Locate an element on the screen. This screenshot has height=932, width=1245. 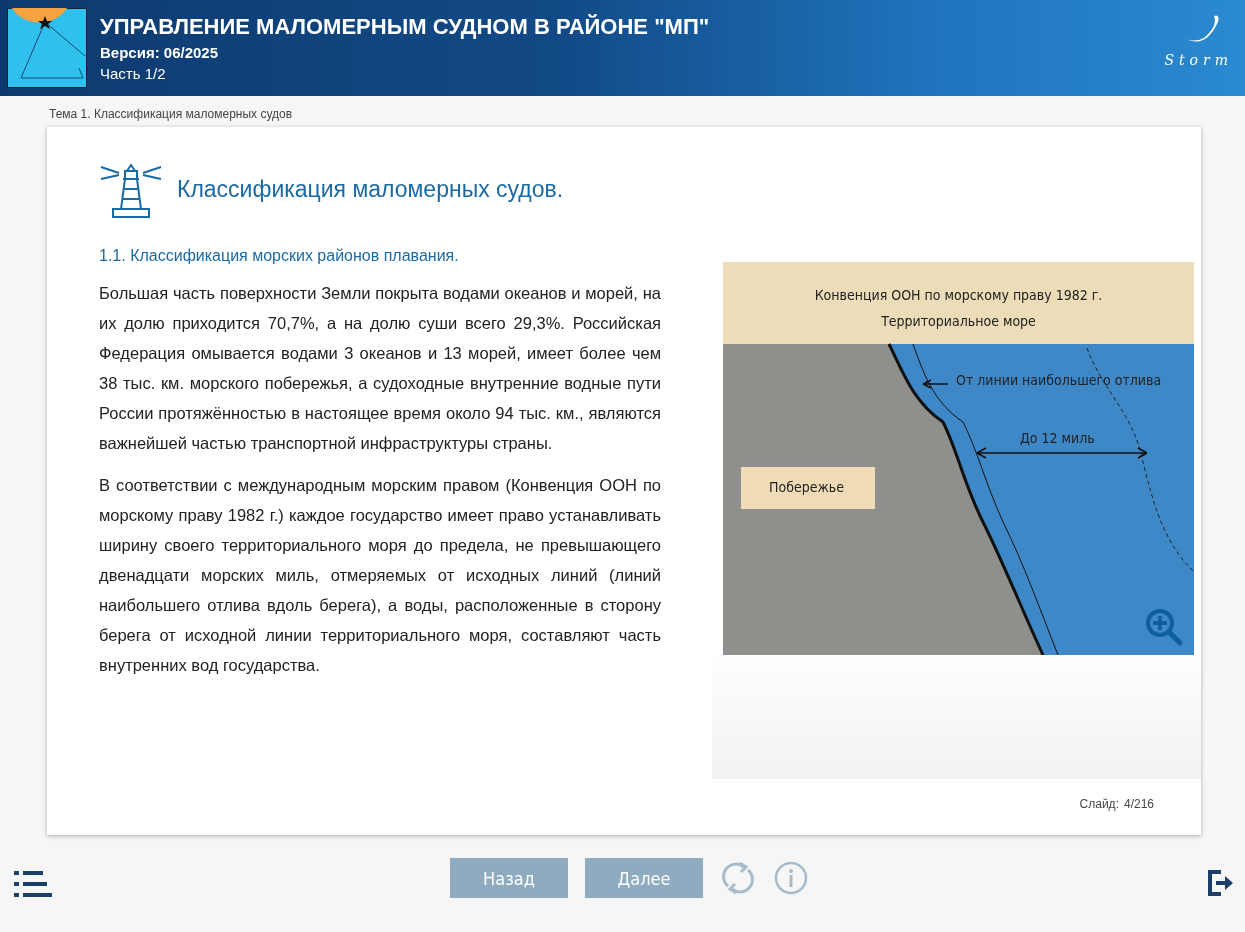
version-label: Версия: 06/2025 is located at coordinates (160, 52).